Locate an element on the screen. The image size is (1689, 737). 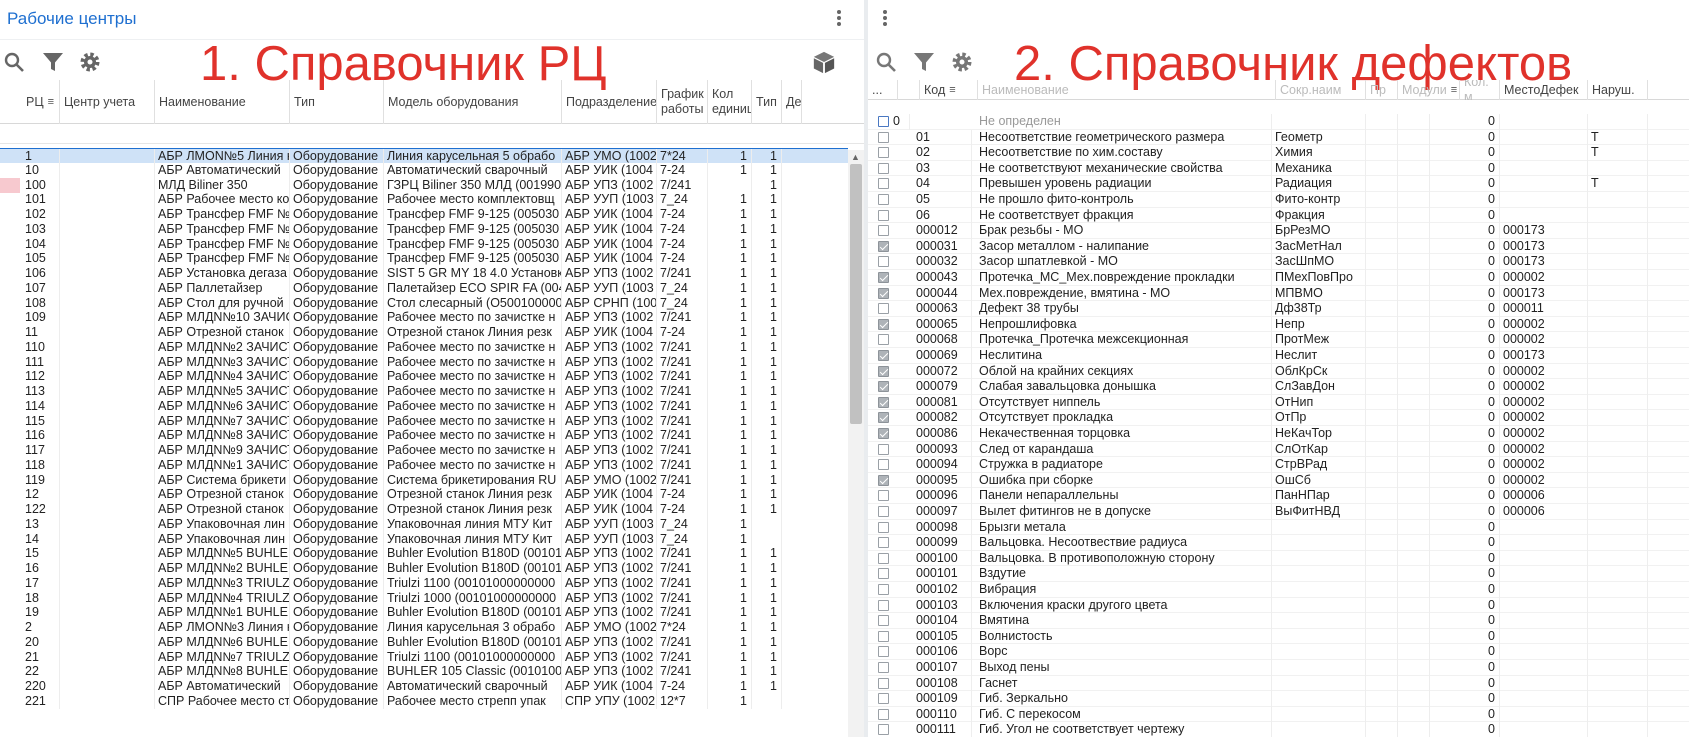
table-row: 000095 Ошибка при сборке ОшСб 0 000002 is located at coordinates (1278, 480).